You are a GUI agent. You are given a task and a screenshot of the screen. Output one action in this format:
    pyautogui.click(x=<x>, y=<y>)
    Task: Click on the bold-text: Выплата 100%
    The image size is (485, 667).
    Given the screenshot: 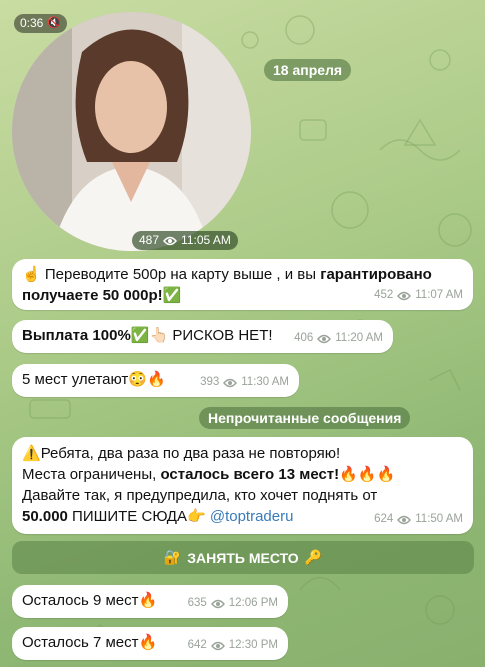 What is the action you would take?
    pyautogui.click(x=76, y=335)
    